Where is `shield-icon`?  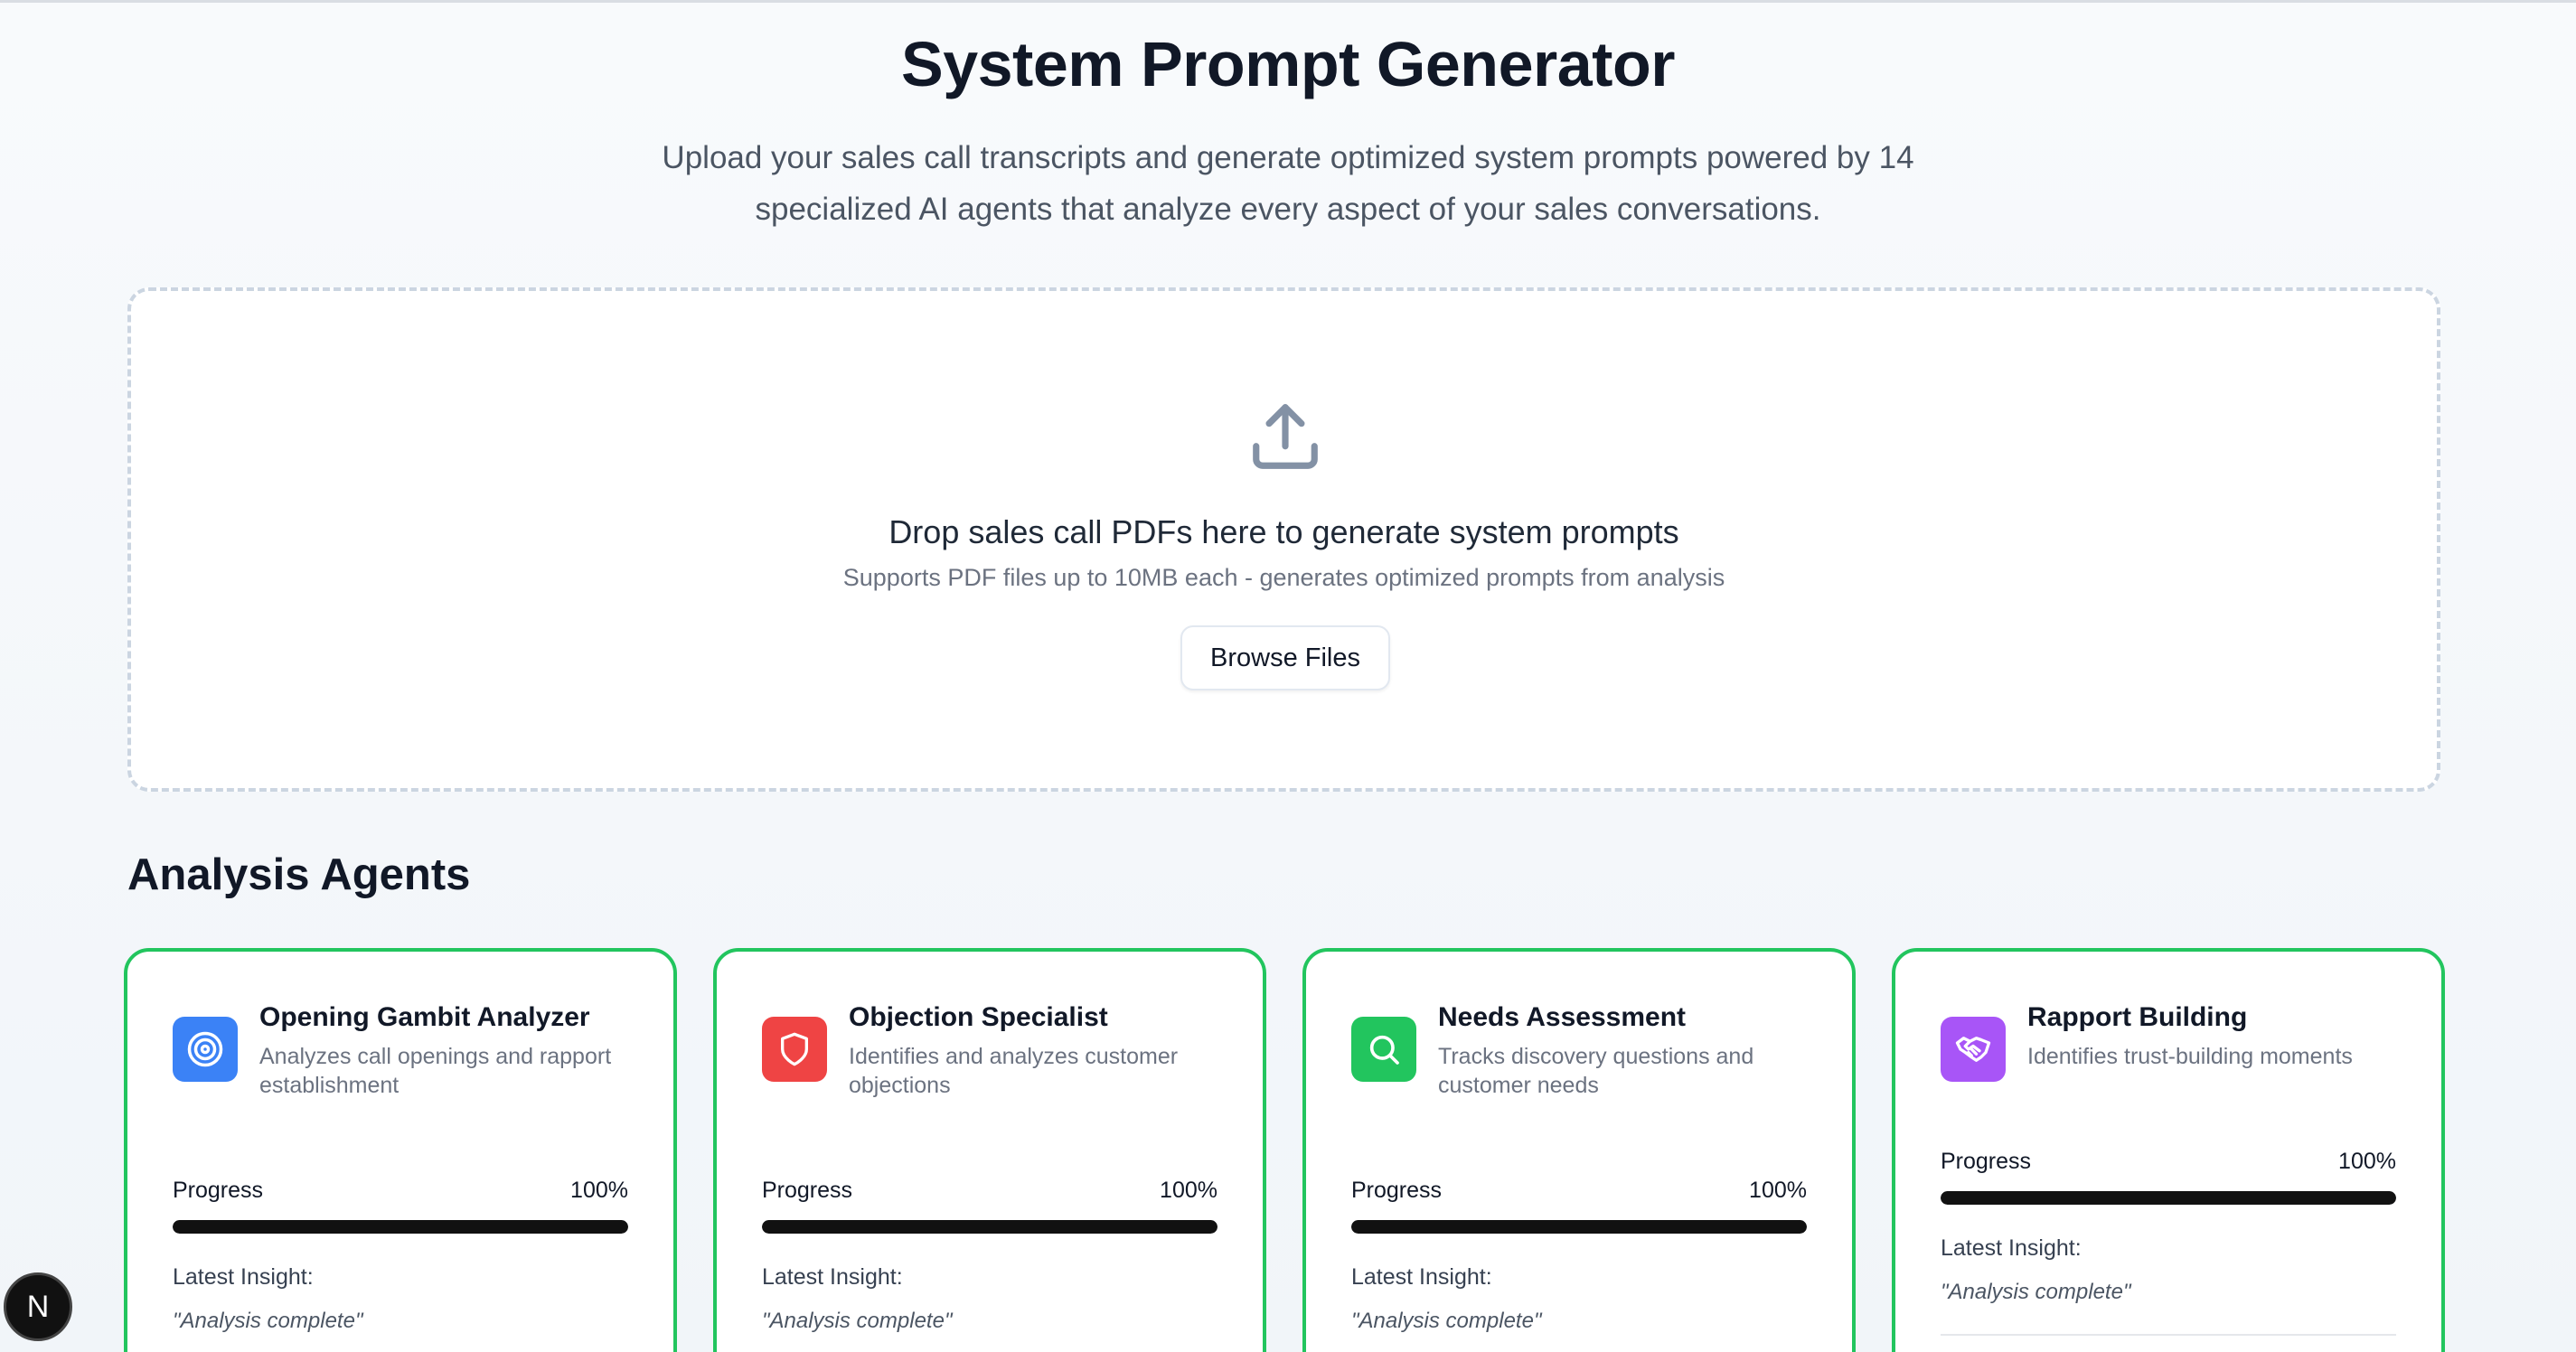 shield-icon is located at coordinates (795, 1049).